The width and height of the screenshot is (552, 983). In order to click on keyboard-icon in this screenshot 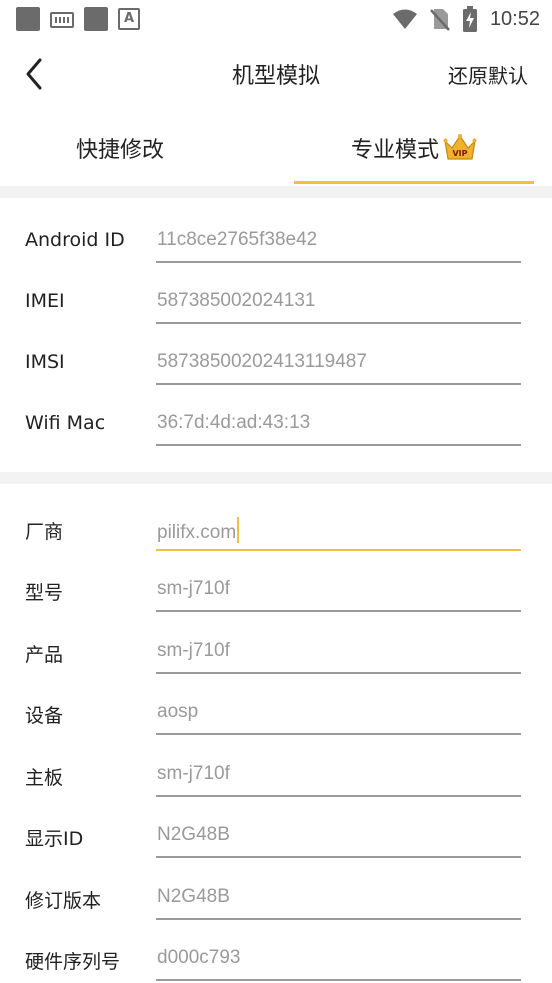, I will do `click(62, 20)`.